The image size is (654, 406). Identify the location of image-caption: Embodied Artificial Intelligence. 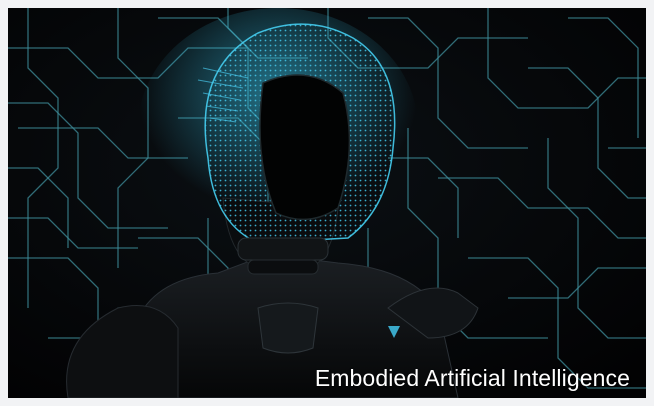
(472, 378).